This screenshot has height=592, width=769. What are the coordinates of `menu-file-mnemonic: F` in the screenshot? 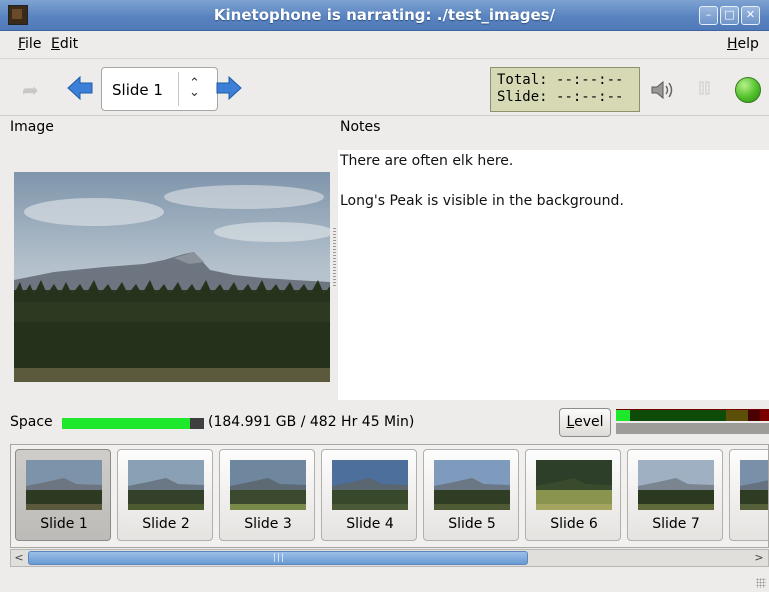 It's located at (22, 44).